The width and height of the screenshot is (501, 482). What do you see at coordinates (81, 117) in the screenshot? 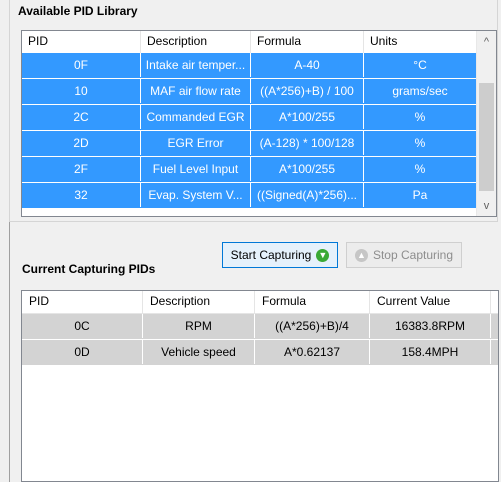
I see `row-pid: 2C` at bounding box center [81, 117].